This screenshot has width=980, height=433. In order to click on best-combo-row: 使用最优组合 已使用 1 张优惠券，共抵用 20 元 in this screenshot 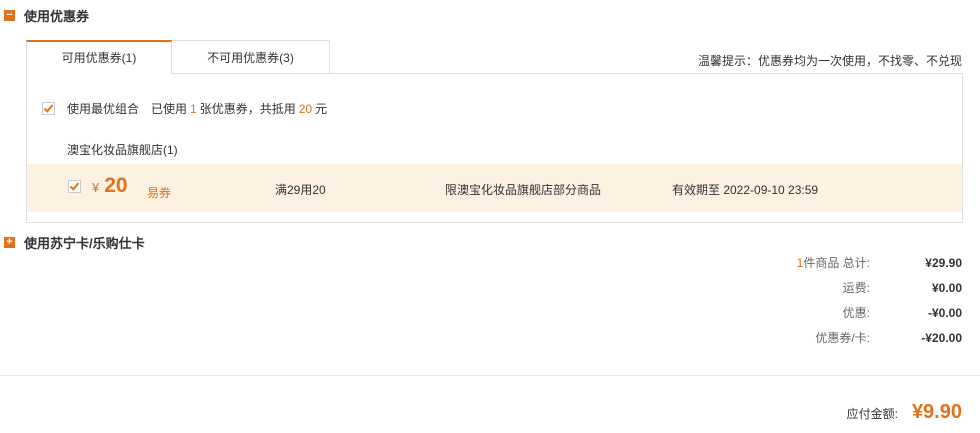, I will do `click(184, 108)`.